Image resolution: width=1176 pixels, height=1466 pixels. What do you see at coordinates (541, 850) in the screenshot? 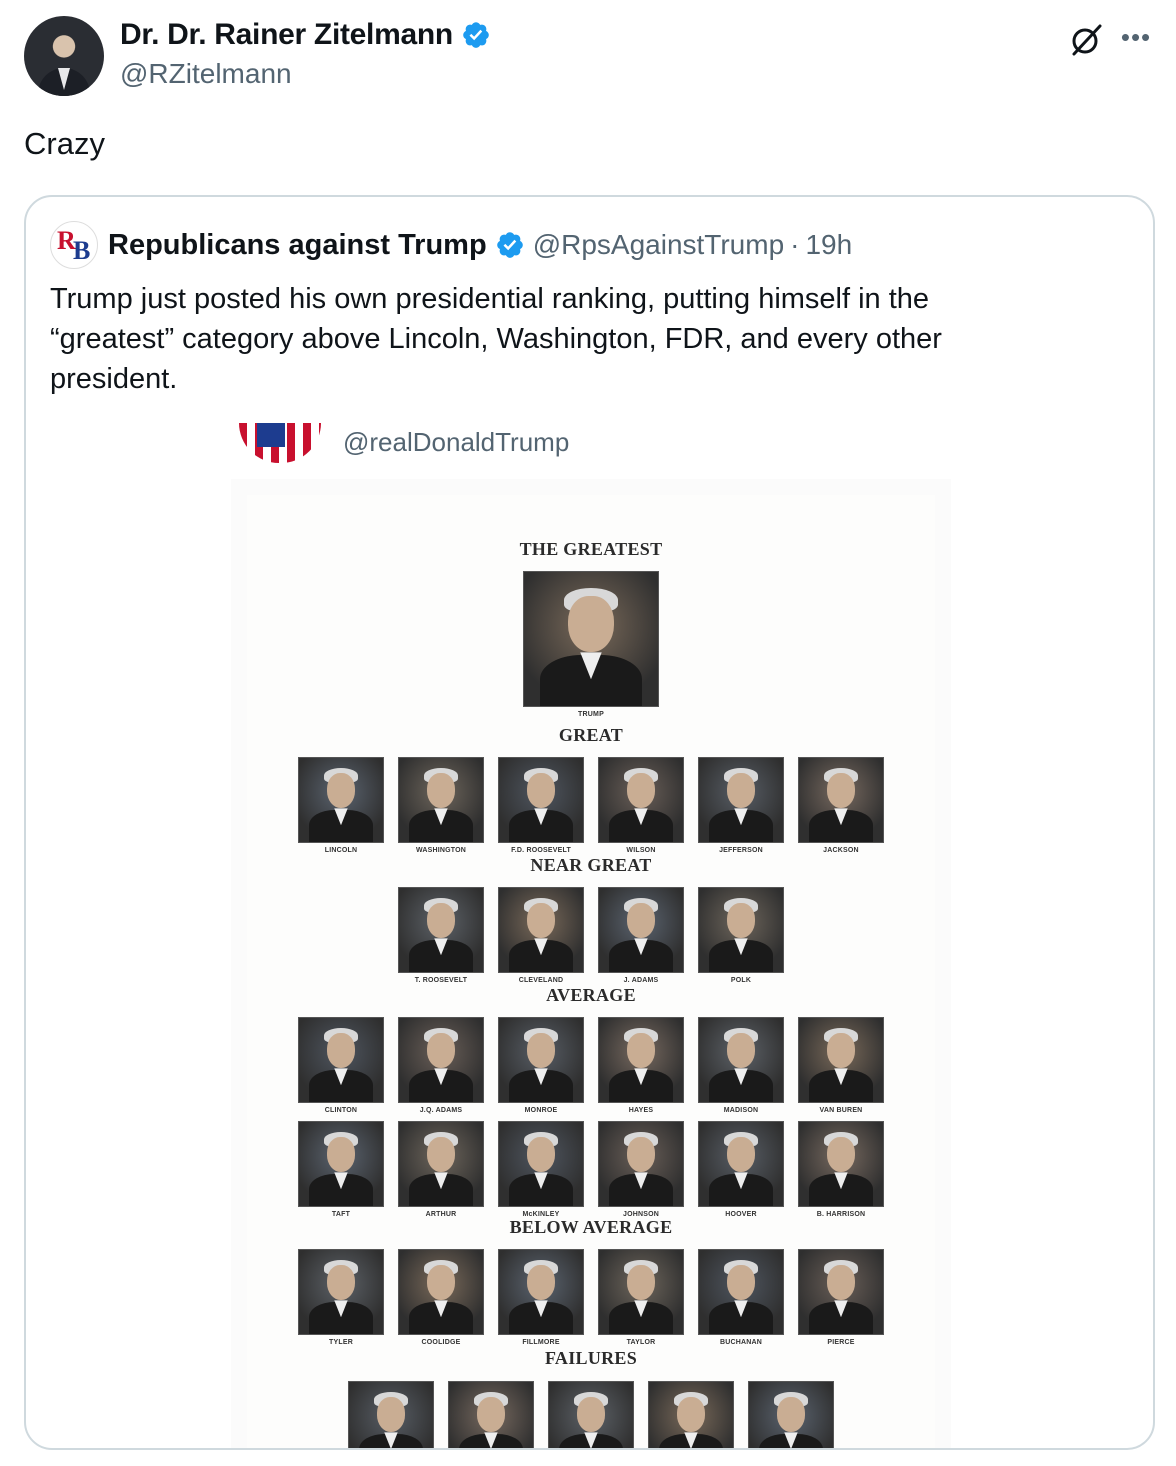
I see `president-name: F.D. ROOSEVELT` at bounding box center [541, 850].